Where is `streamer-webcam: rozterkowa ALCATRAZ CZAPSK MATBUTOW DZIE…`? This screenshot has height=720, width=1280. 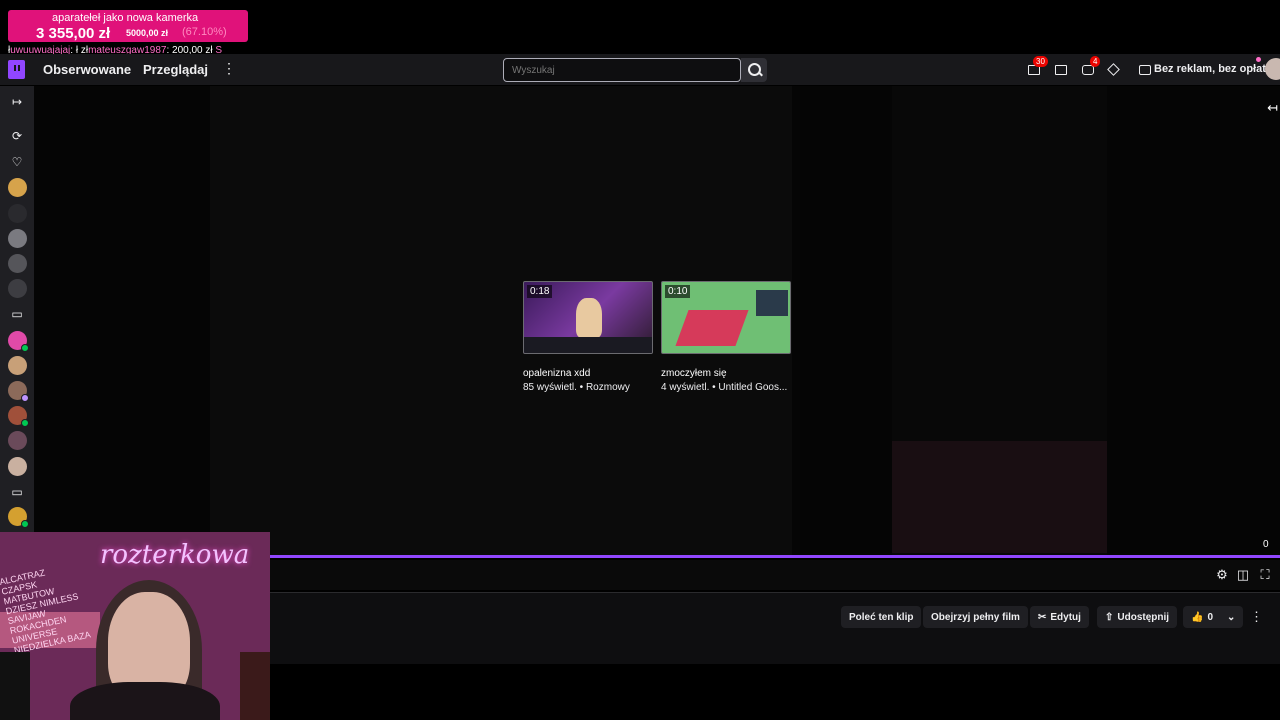 streamer-webcam: rozterkowa ALCATRAZ CZAPSK MATBUTOW DZIE… is located at coordinates (135, 626).